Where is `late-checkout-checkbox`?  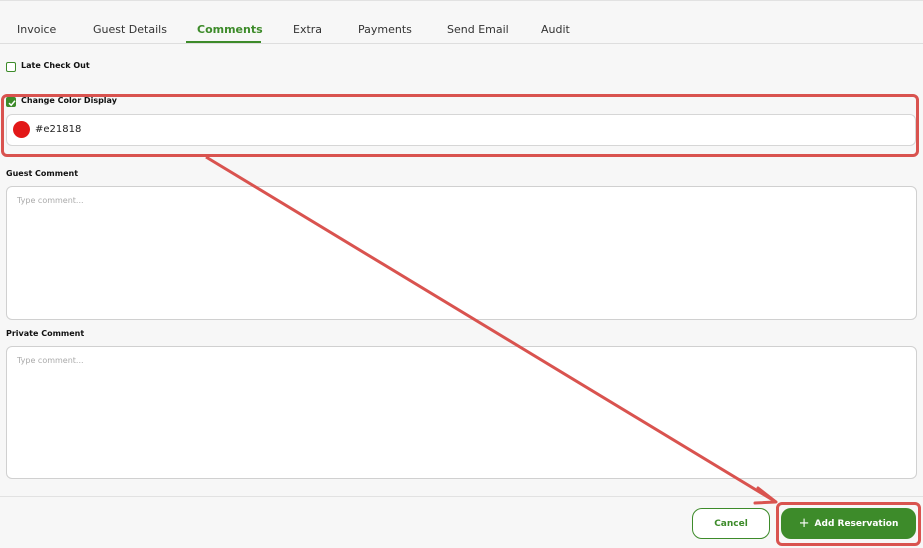
late-checkout-checkbox is located at coordinates (11, 67).